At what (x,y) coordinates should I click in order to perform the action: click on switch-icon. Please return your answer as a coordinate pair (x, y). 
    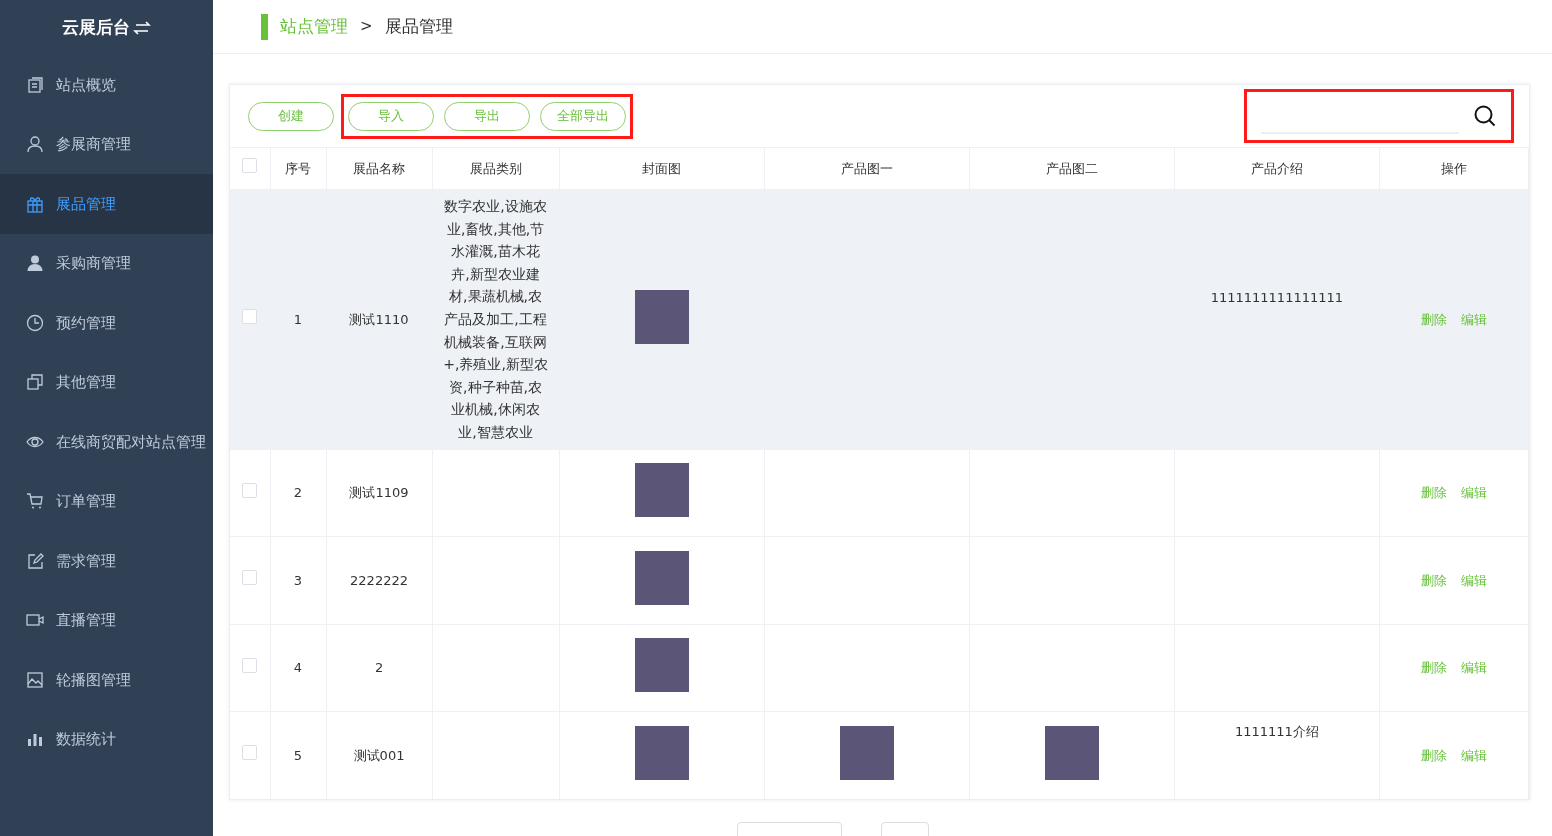
    Looking at the image, I should click on (142, 27).